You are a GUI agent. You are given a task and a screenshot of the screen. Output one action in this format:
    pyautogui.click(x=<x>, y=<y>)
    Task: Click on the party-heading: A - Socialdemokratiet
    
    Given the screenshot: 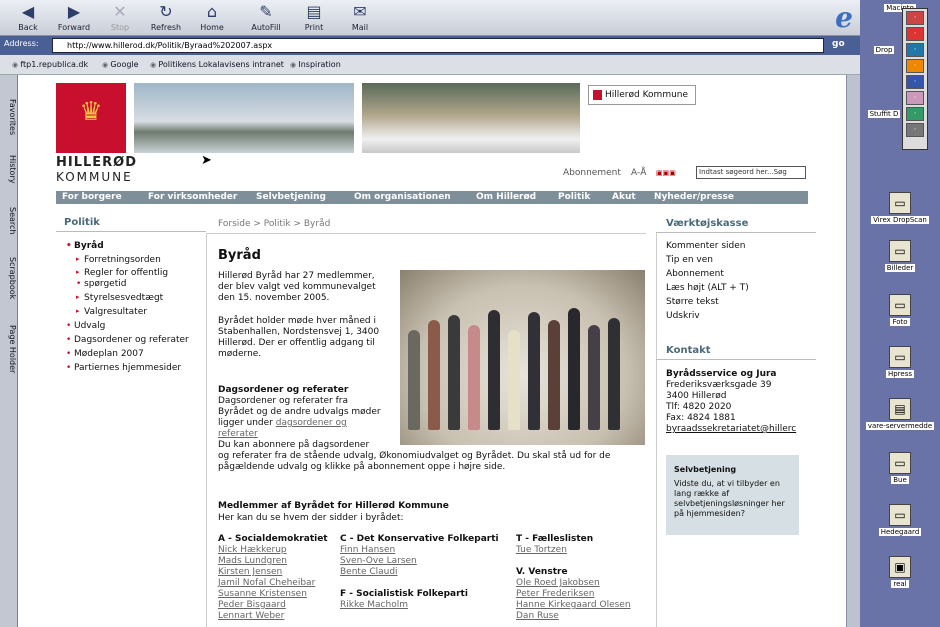 What is the action you would take?
    pyautogui.click(x=273, y=539)
    